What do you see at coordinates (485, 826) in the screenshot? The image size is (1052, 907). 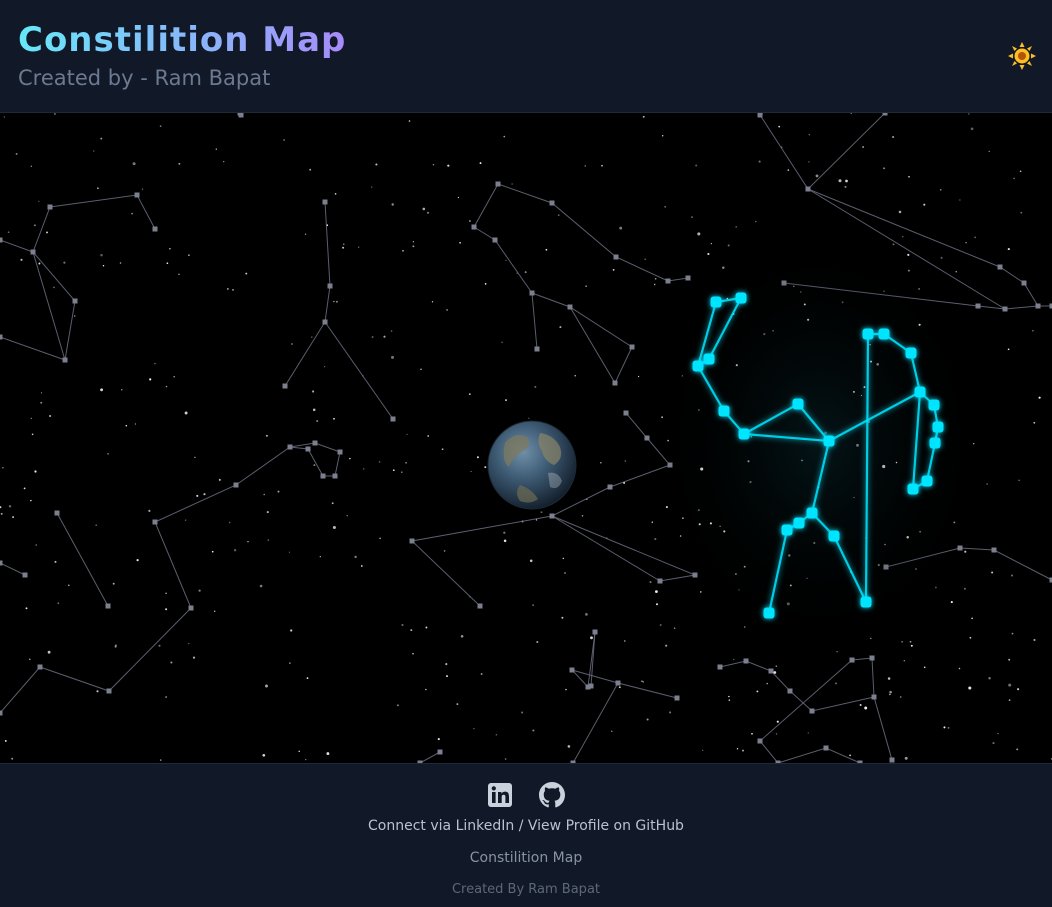 I see `linkedin-text-link: LinkedIn` at bounding box center [485, 826].